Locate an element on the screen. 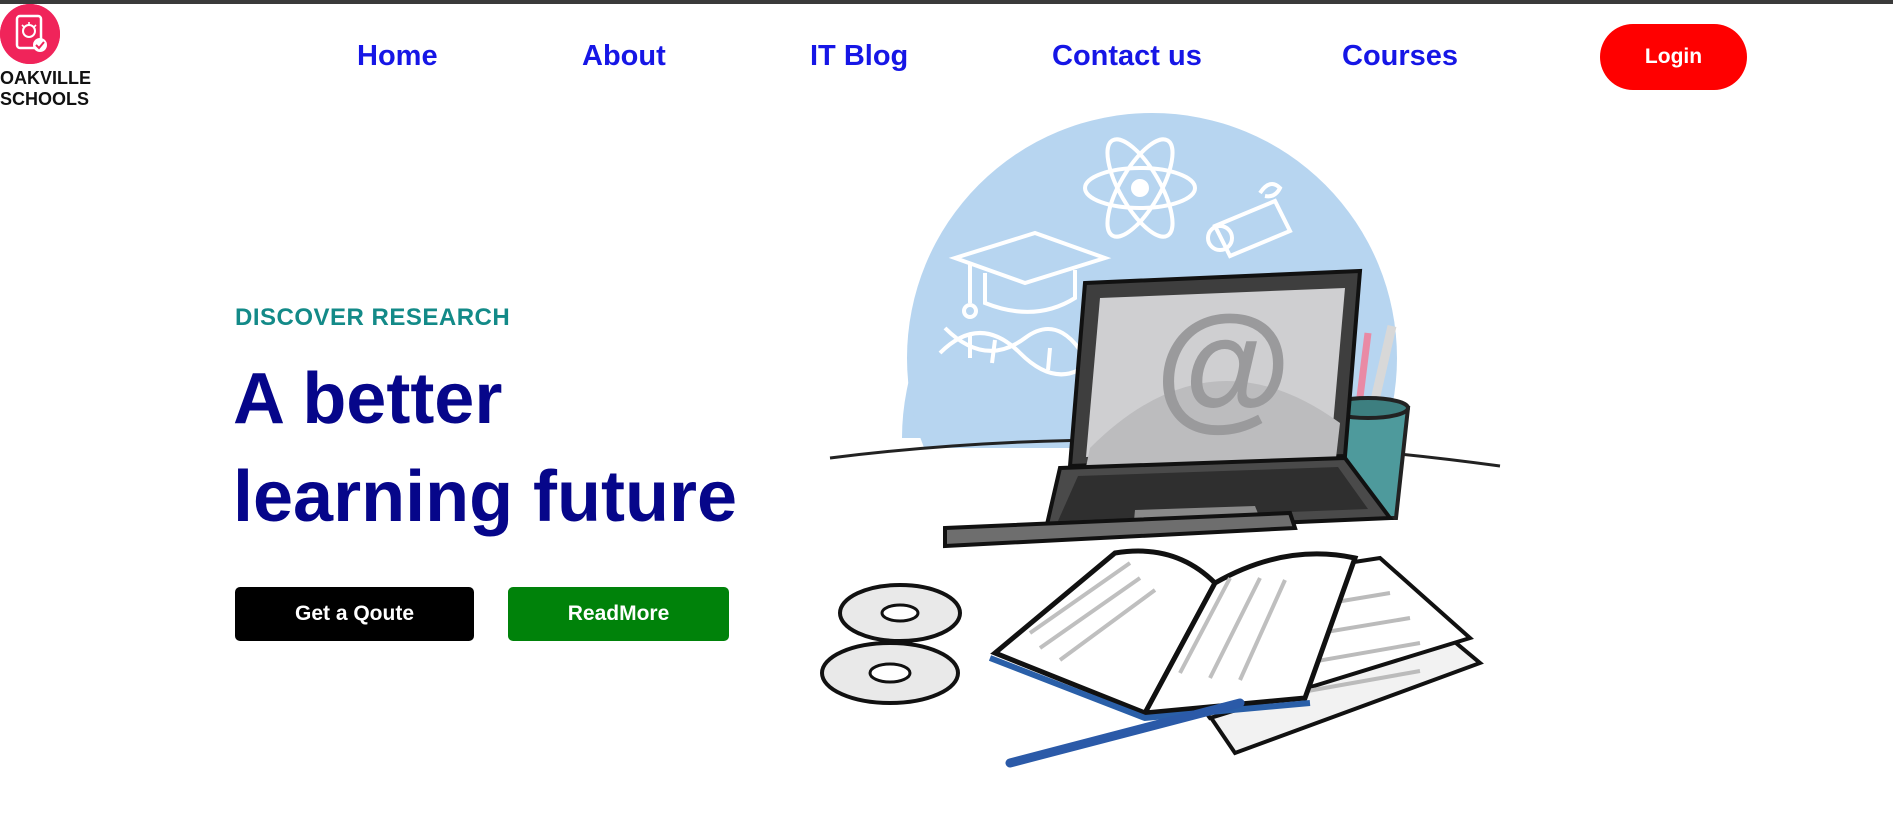 The width and height of the screenshot is (1893, 826). laptop-screen-symbol: @ is located at coordinates (1223, 364).